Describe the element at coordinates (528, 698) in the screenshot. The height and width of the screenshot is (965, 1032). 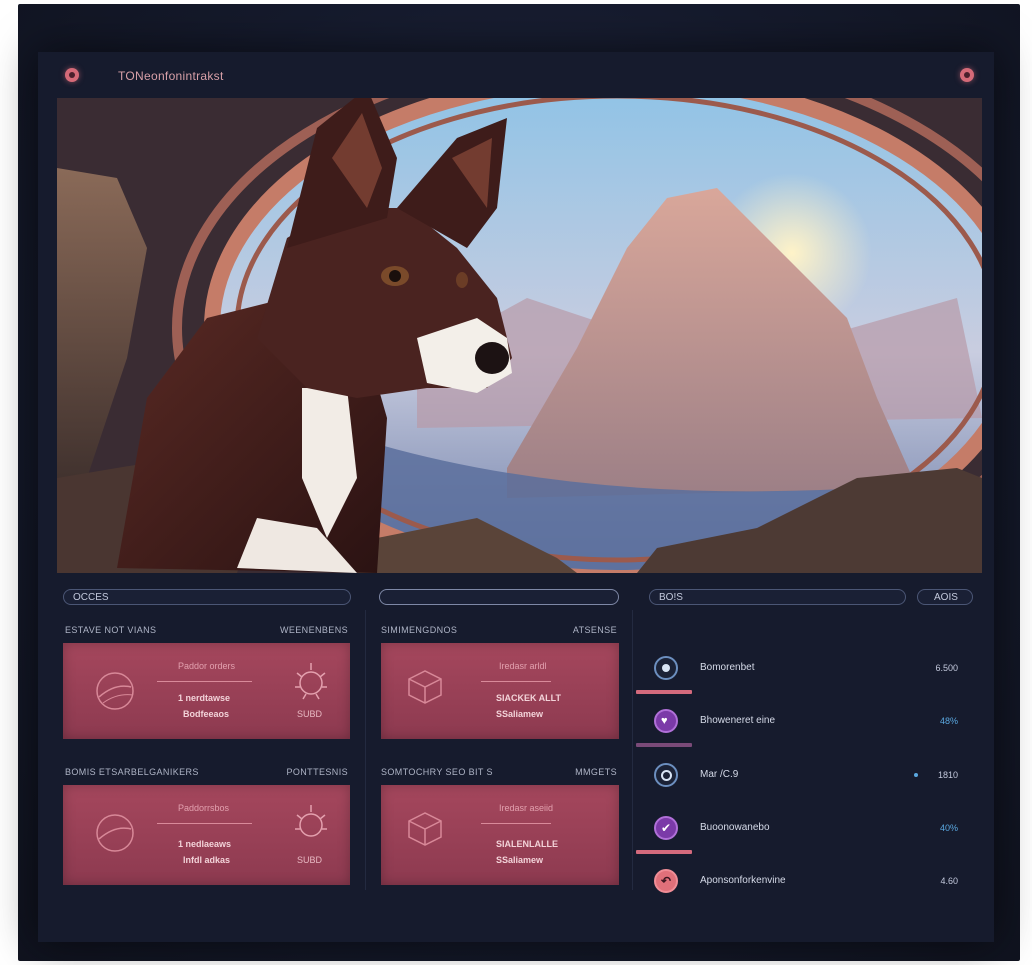
I see `card-line-2: SIACKEK ALLT` at that location.